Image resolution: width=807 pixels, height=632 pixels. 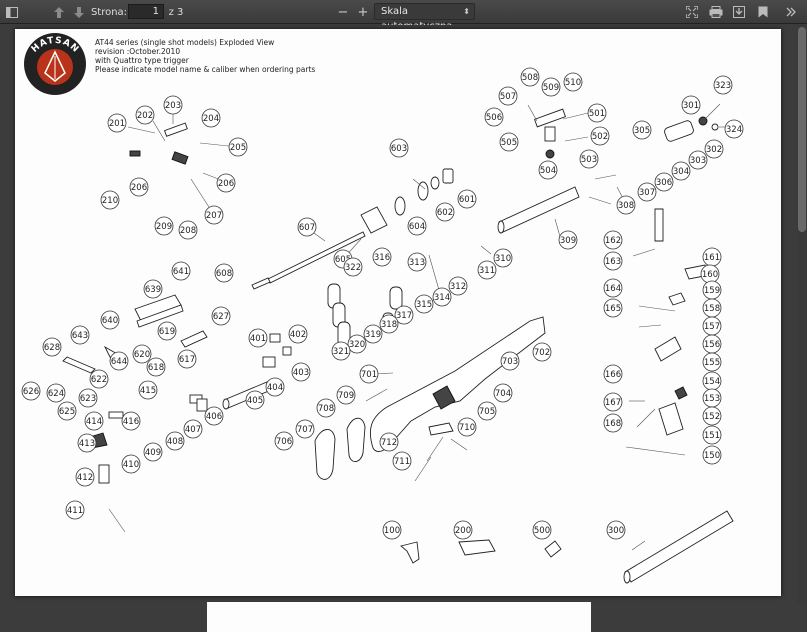 I want to click on callout-label: 712, so click(x=389, y=443).